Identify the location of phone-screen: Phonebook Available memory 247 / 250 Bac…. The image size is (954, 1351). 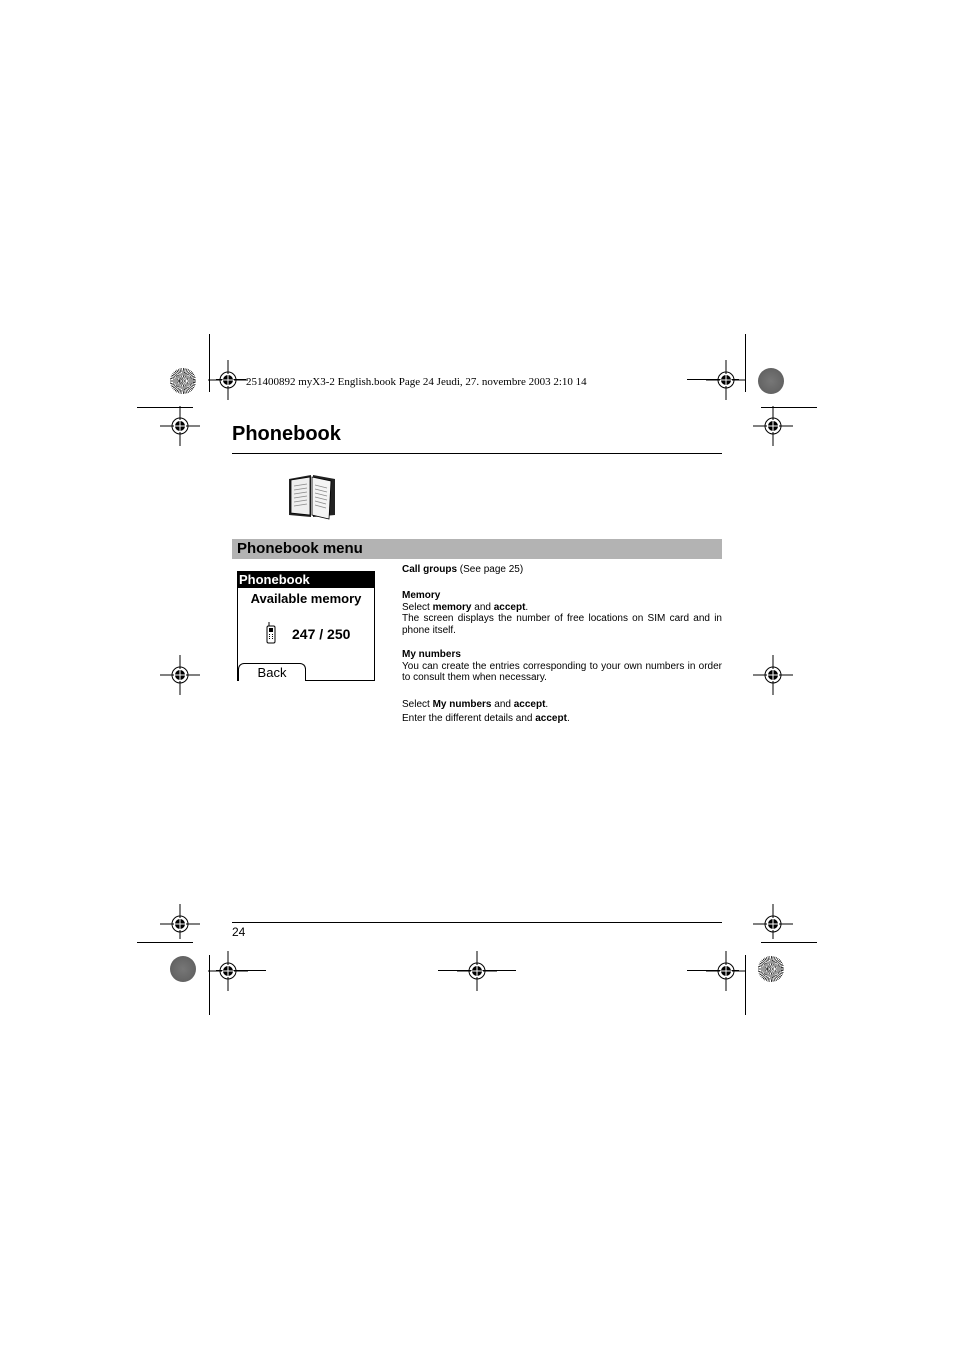
(306, 626).